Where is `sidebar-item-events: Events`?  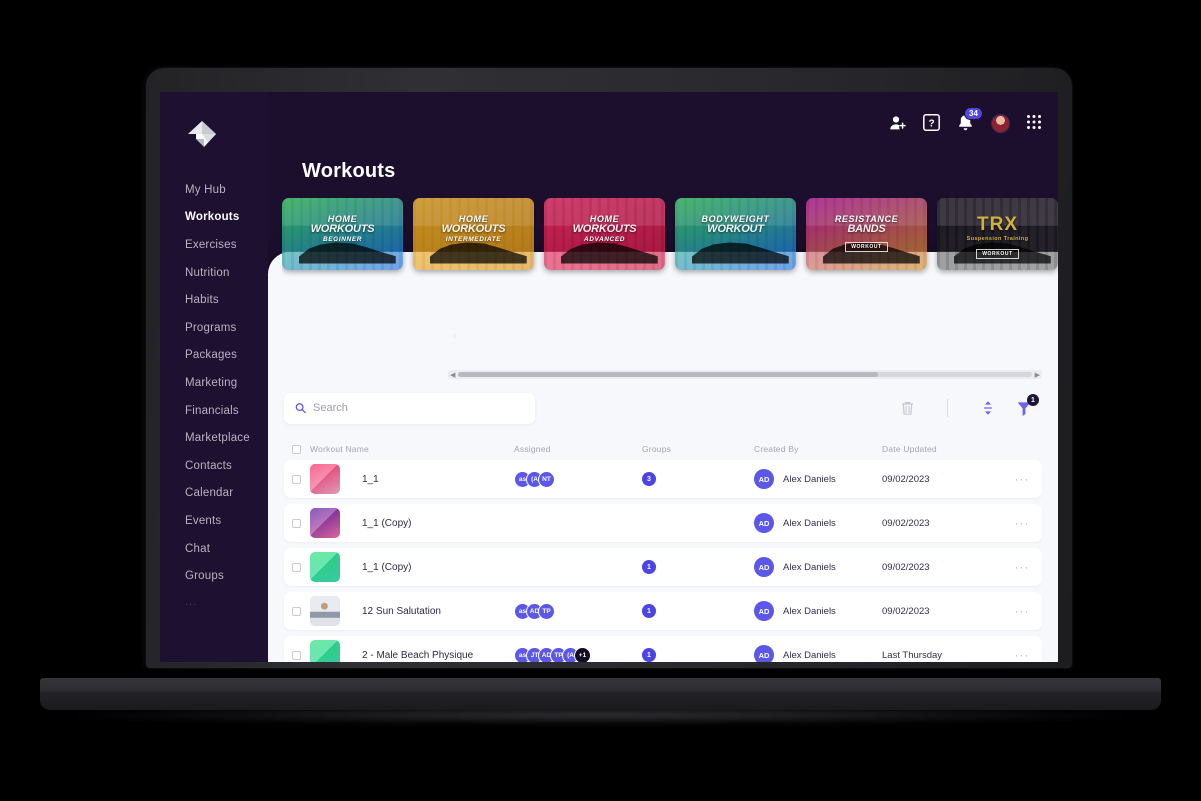 sidebar-item-events: Events is located at coordinates (214, 521).